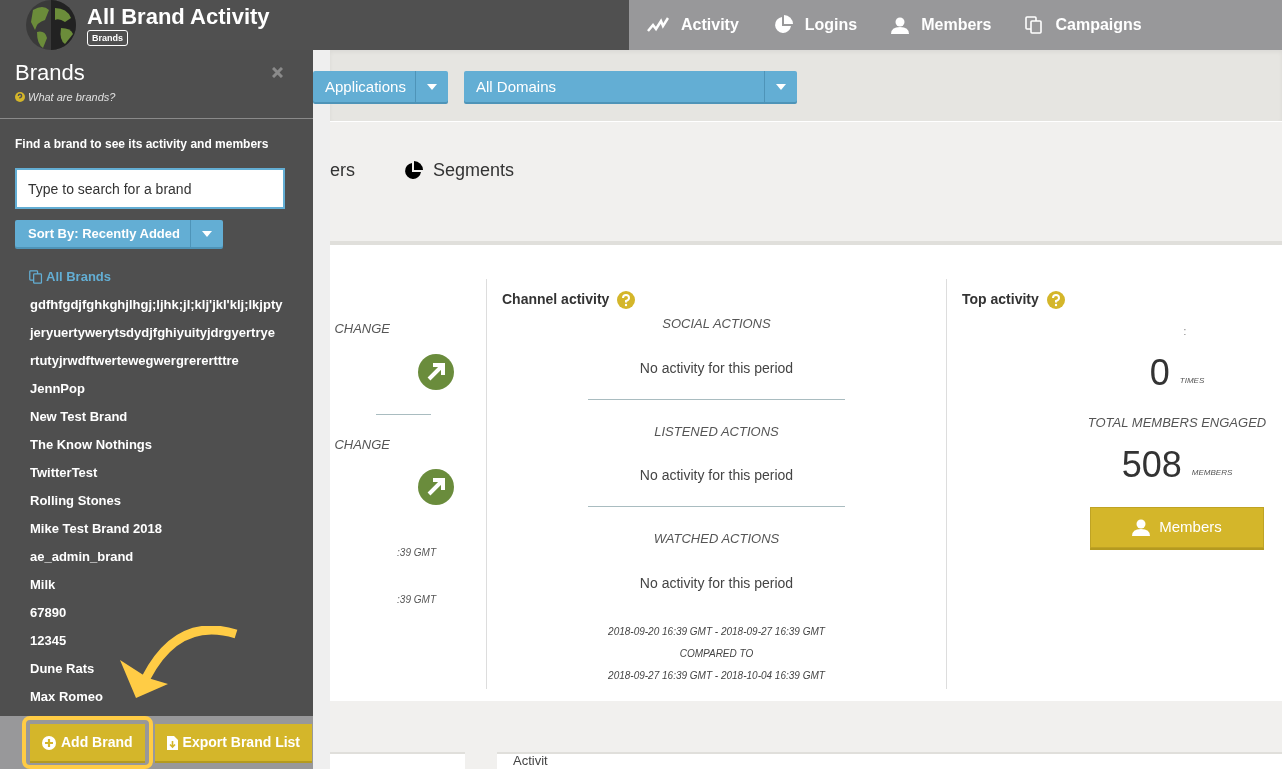  Describe the element at coordinates (171, 305) in the screenshot. I see `brand-item: gdfhfgdjfghkghjlhgj;ljhk;jl;klj'jkl'klj;lkjpty` at that location.